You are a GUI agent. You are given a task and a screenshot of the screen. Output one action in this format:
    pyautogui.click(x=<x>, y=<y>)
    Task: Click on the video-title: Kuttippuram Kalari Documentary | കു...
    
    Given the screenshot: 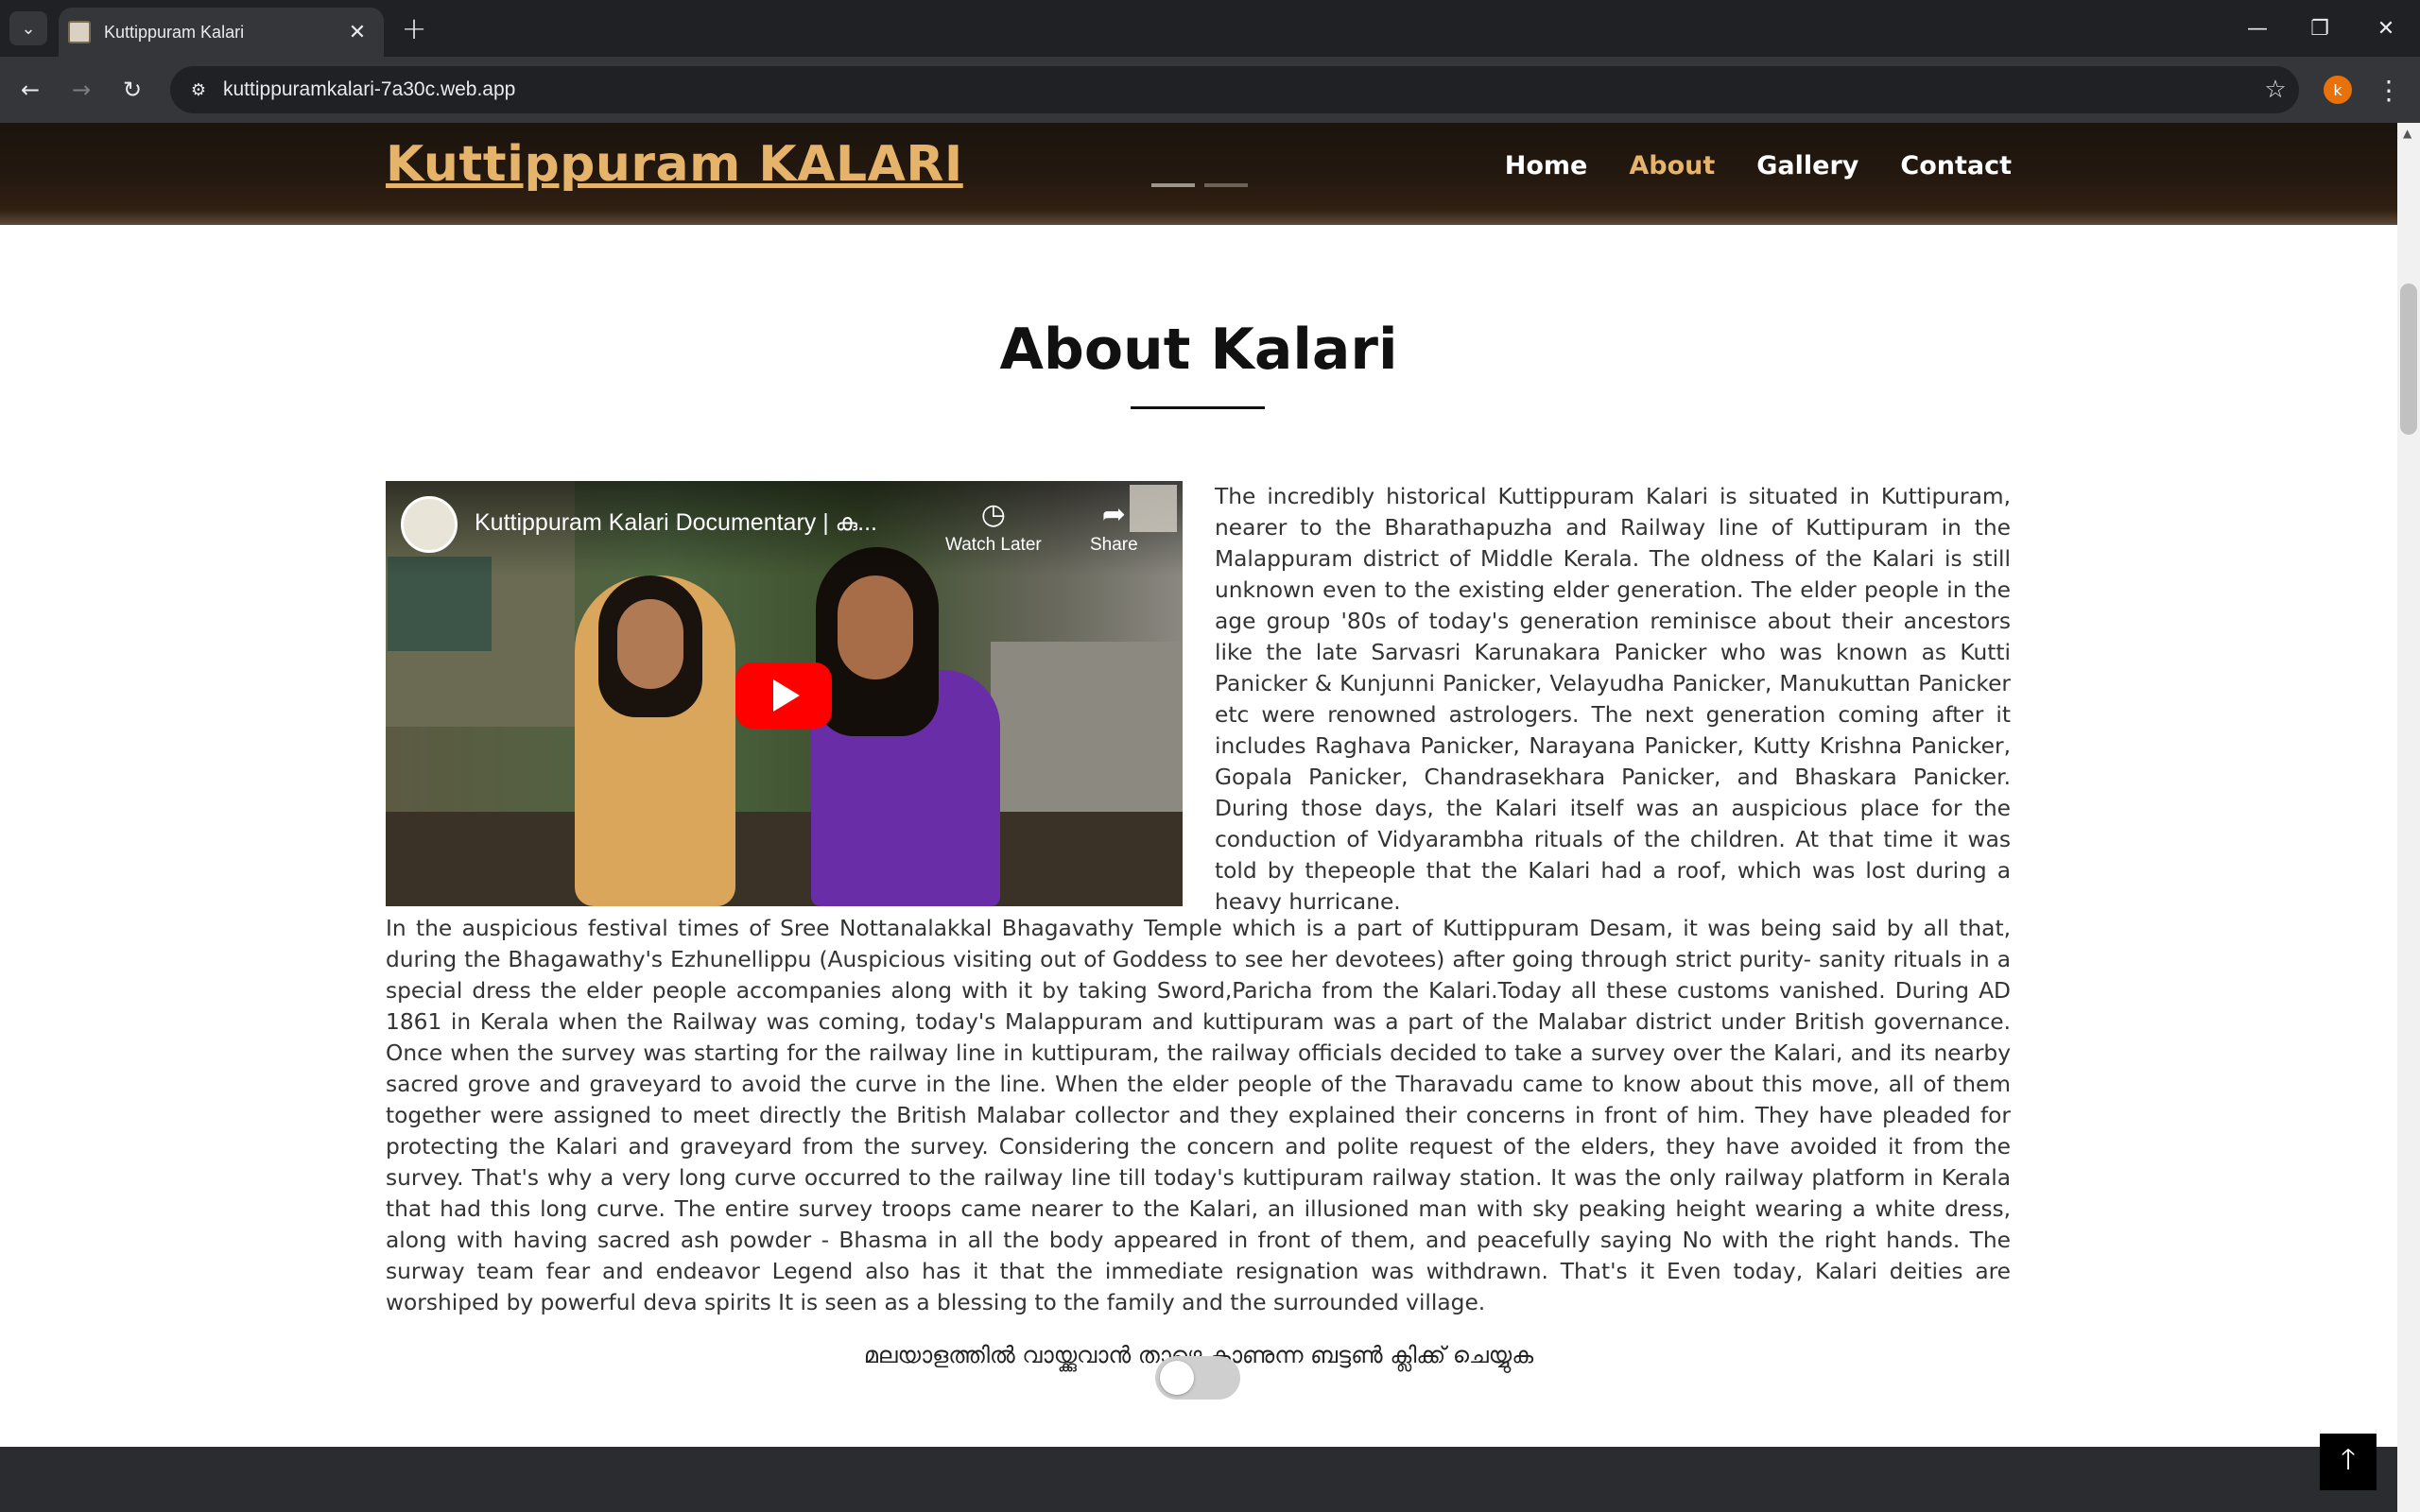 What is the action you would take?
    pyautogui.click(x=692, y=523)
    